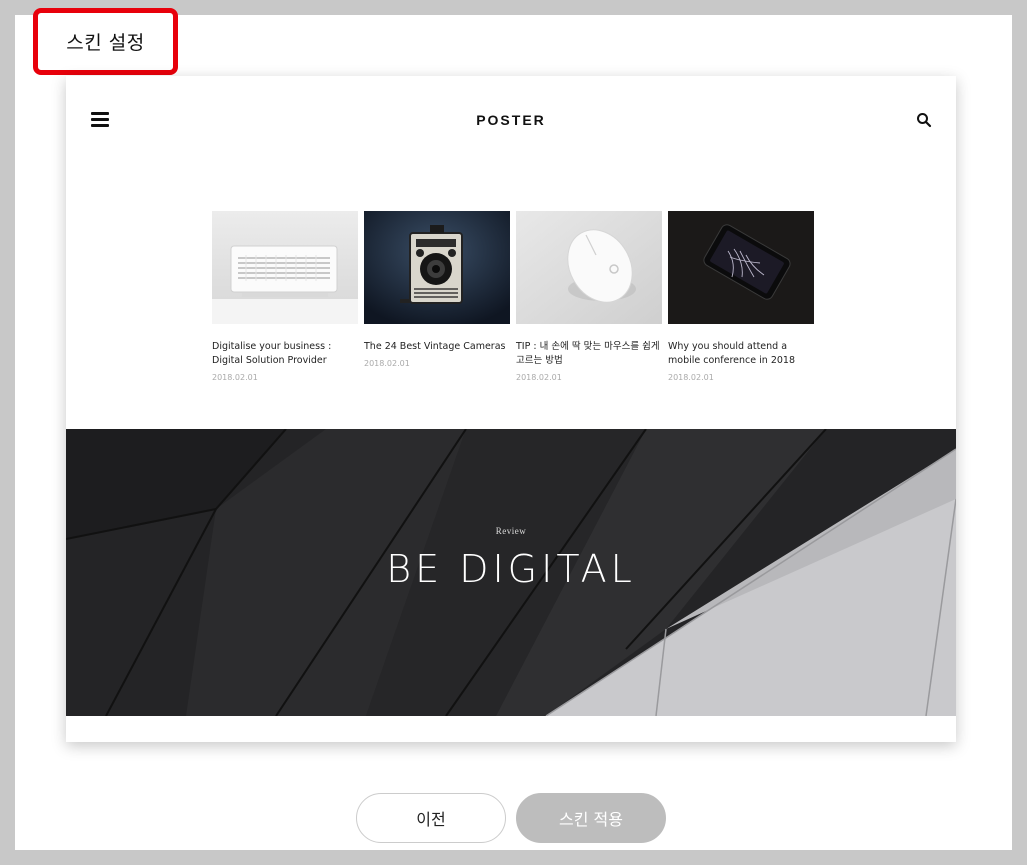 The height and width of the screenshot is (865, 1027). I want to click on page-title-box: 스킨 설정, so click(105, 41).